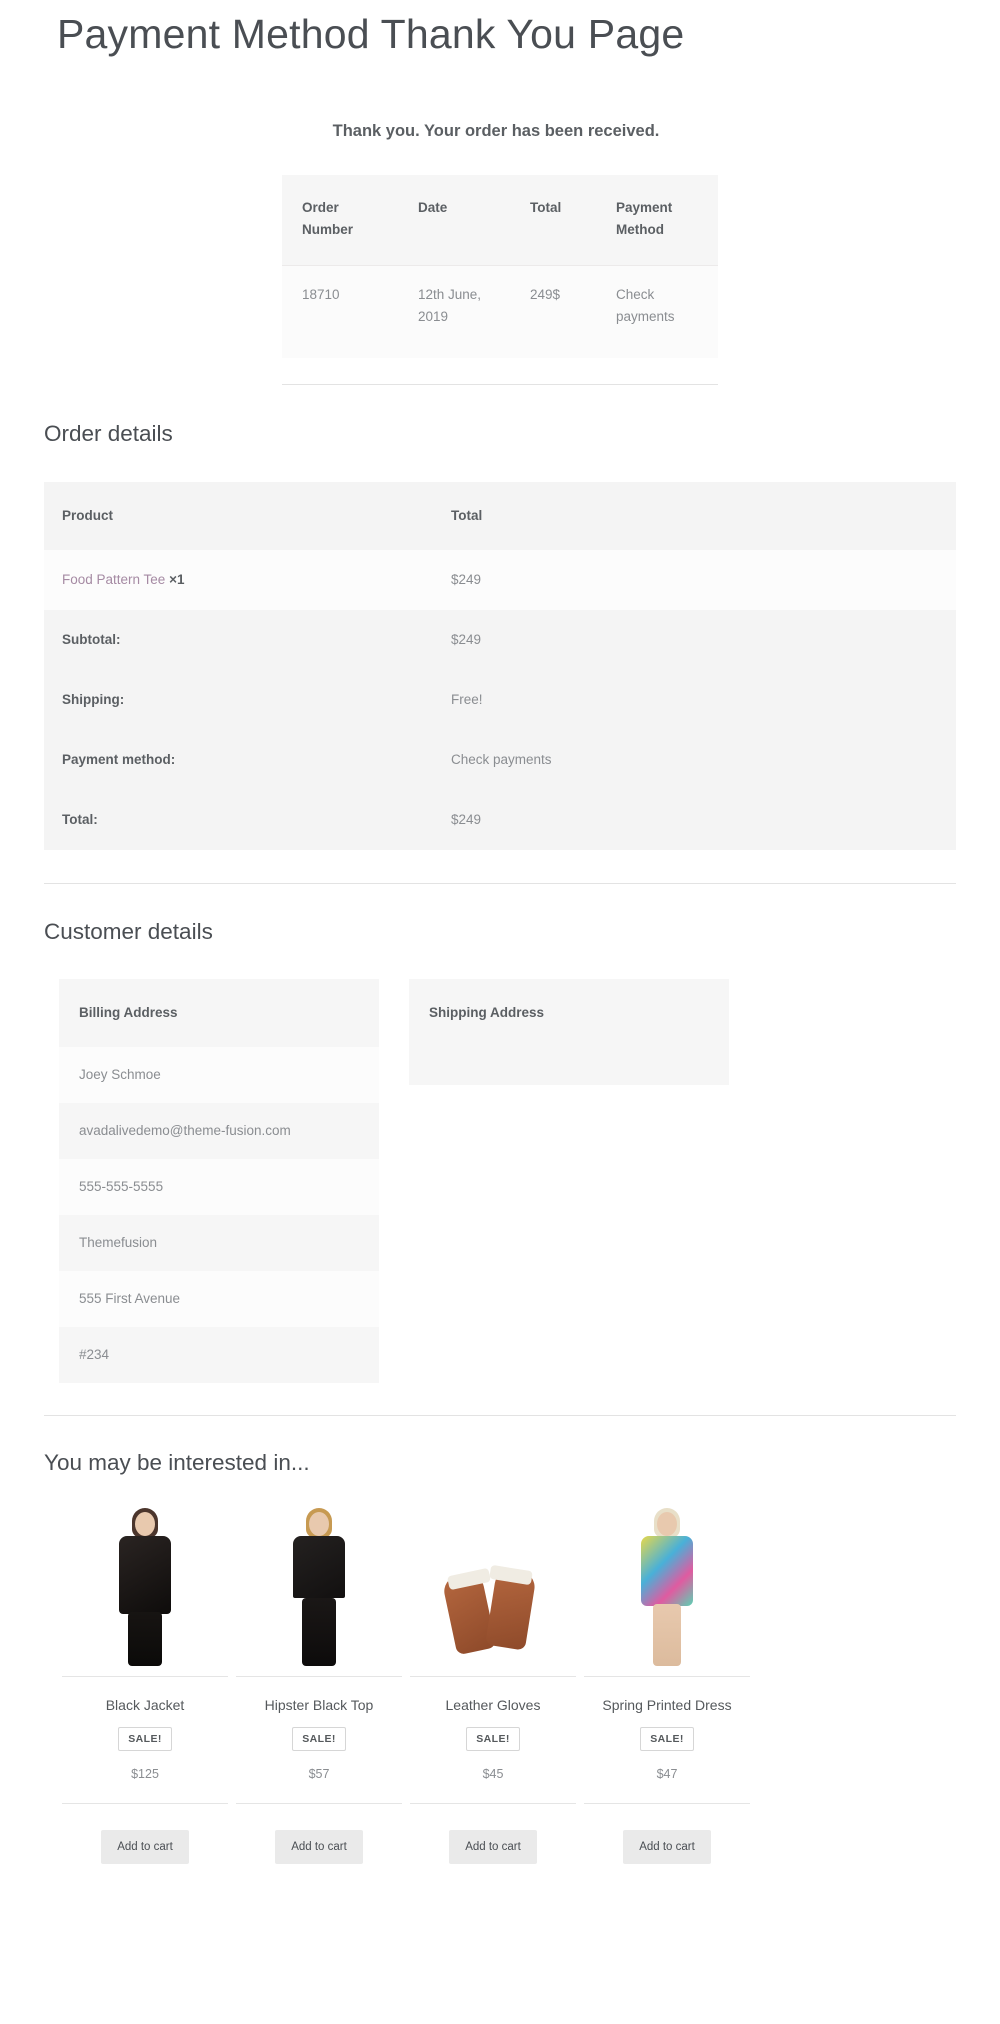 This screenshot has height=2024, width=1000. I want to click on header-payment-method: Payment Method, so click(657, 220).